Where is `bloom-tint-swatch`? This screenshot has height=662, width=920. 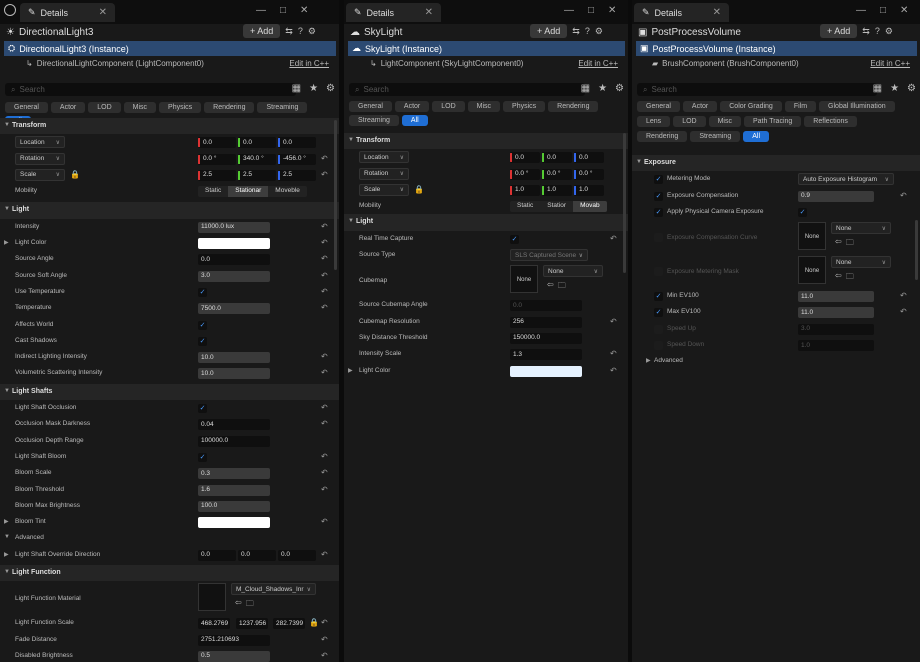 bloom-tint-swatch is located at coordinates (234, 523).